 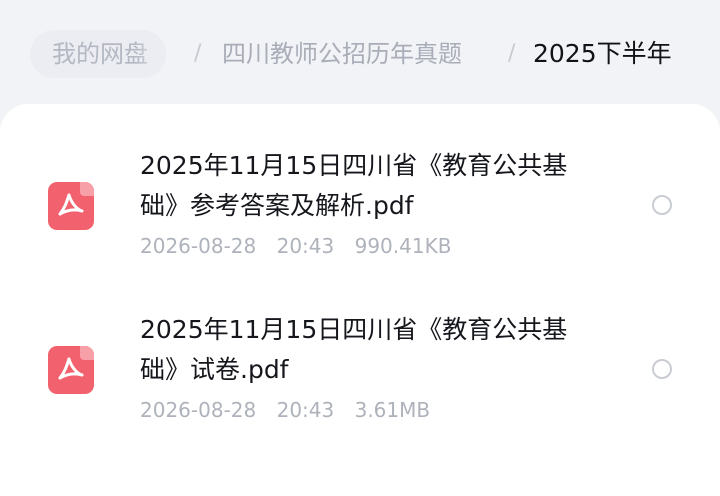 I want to click on breadcrumb-folder-sichuan-exams: 四川教师公招历年真题, so click(x=342, y=54).